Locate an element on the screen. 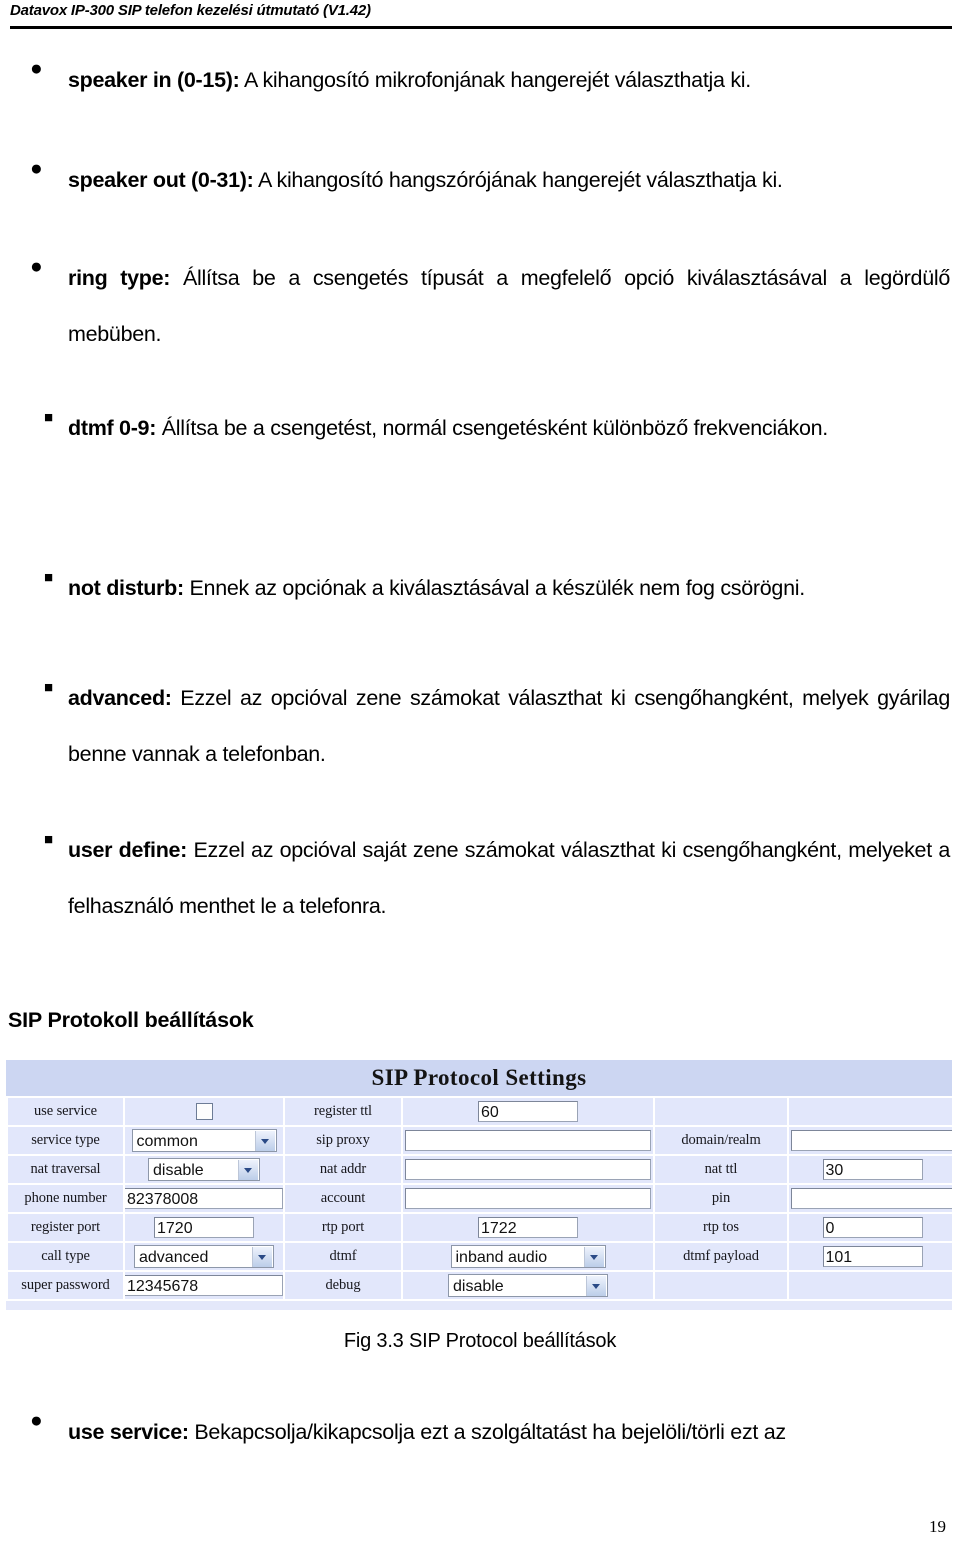 The height and width of the screenshot is (1551, 960). service-type-select: common is located at coordinates (204, 1140).